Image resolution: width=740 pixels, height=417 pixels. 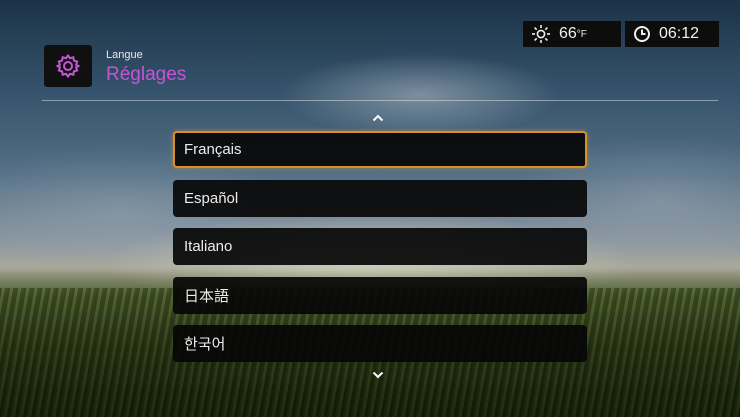 I want to click on header-divider, so click(x=380, y=100).